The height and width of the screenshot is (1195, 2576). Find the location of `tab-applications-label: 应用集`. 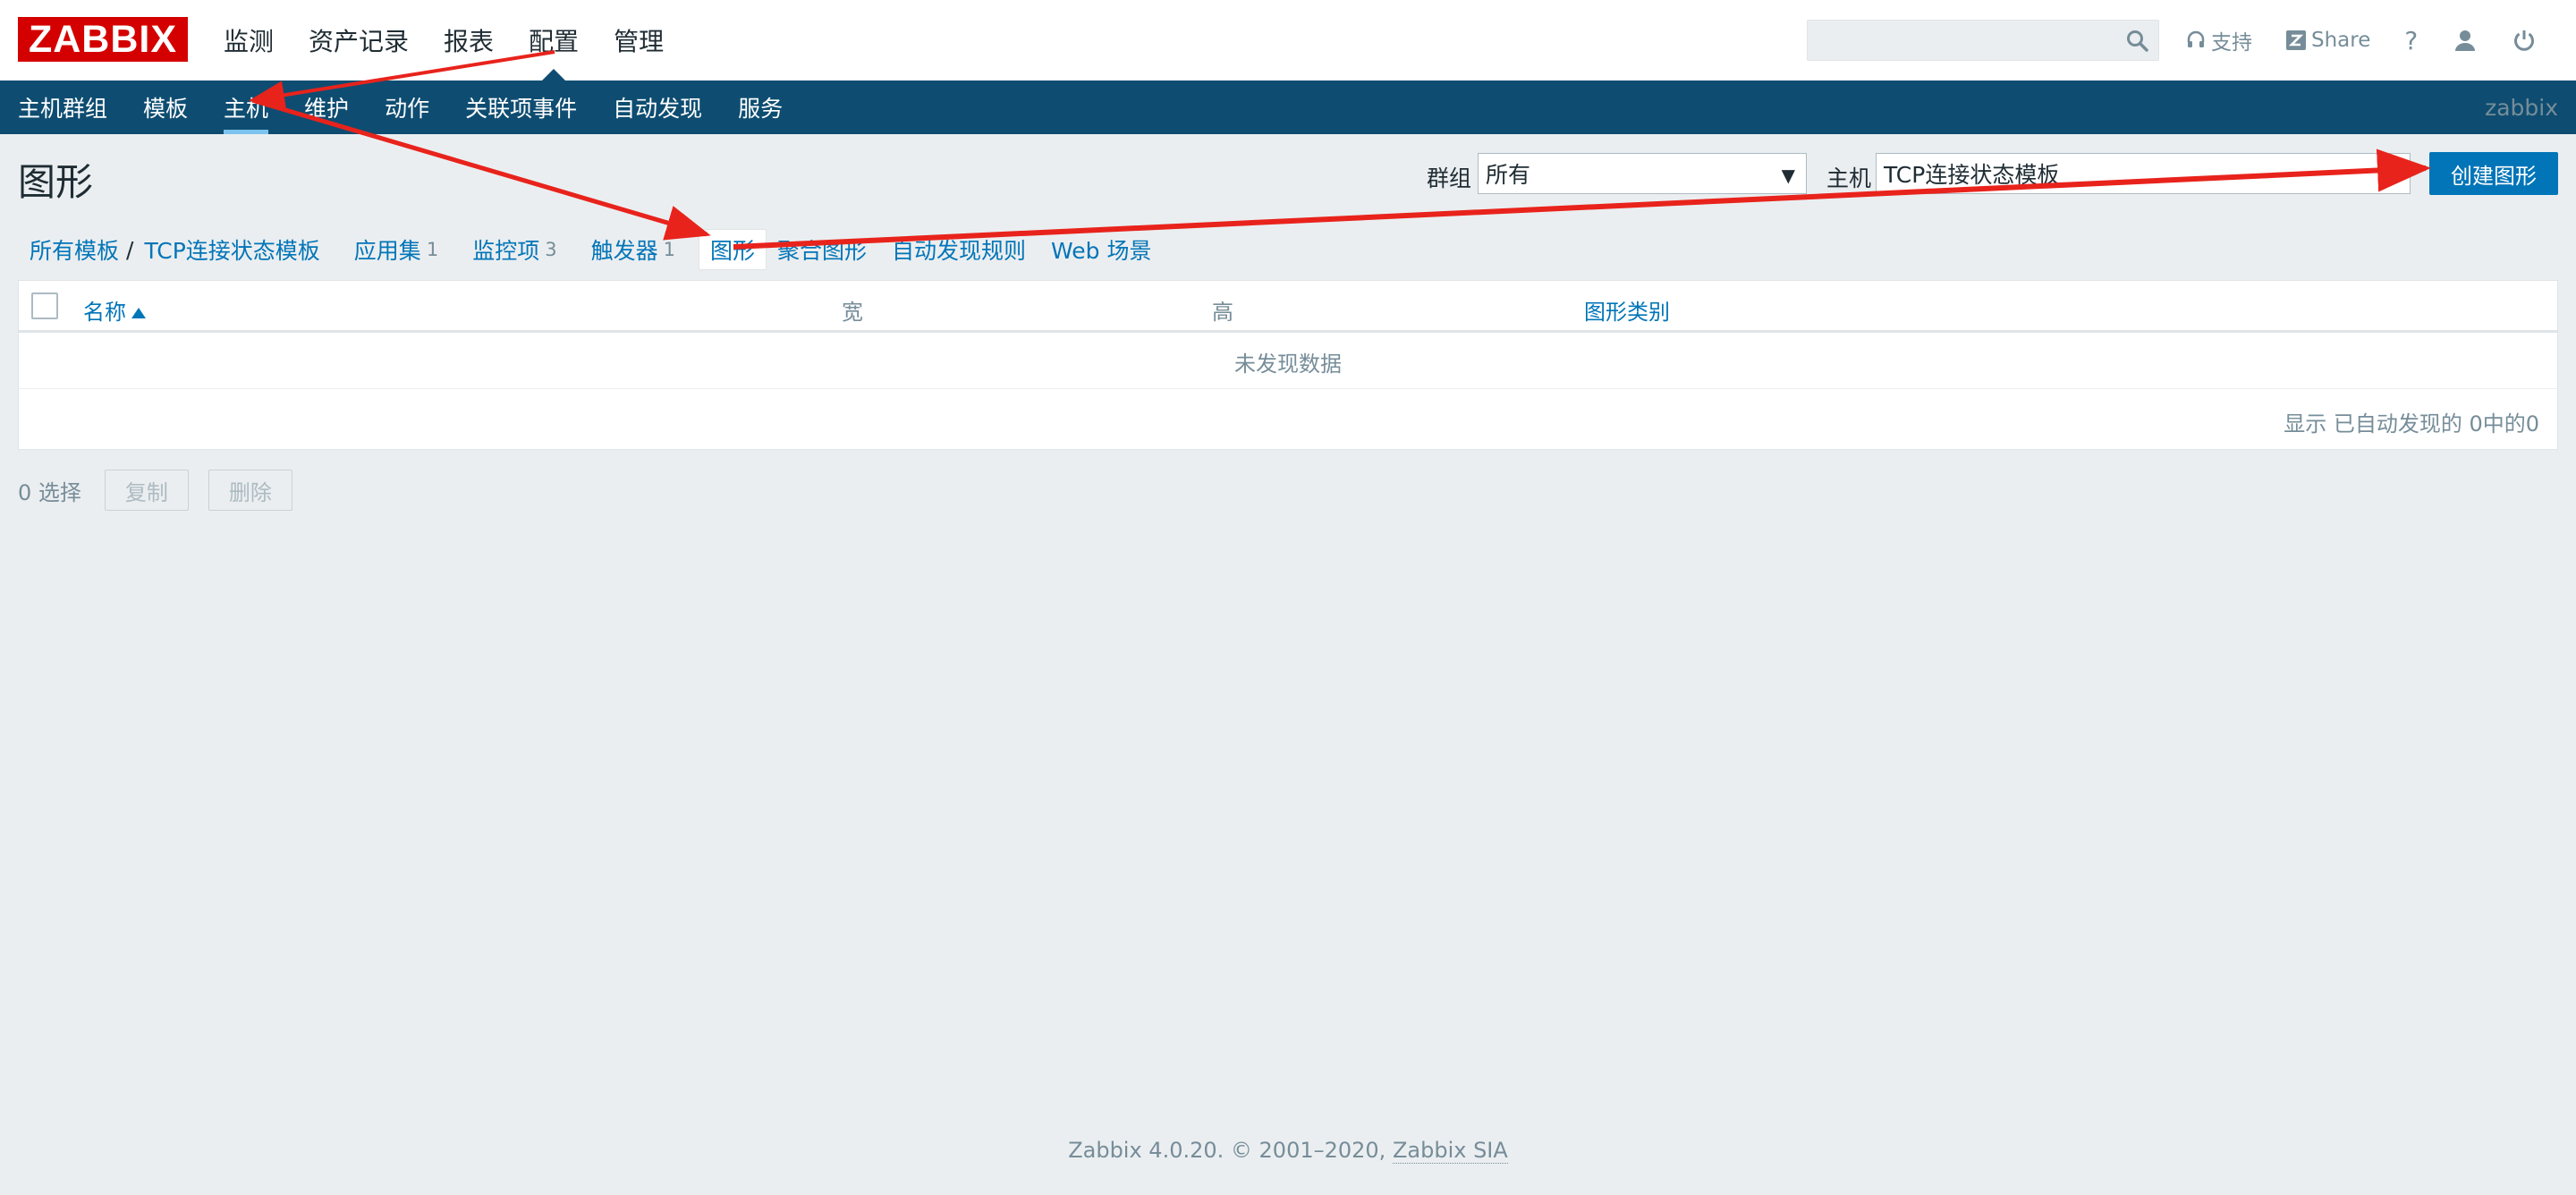

tab-applications-label: 应用集 is located at coordinates (387, 251).